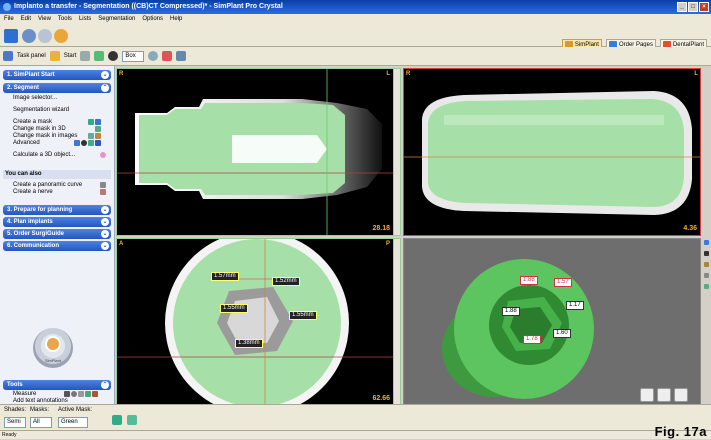 The image size is (711, 440). Describe the element at coordinates (696, 74) in the screenshot. I see `orientation-right: L` at that location.